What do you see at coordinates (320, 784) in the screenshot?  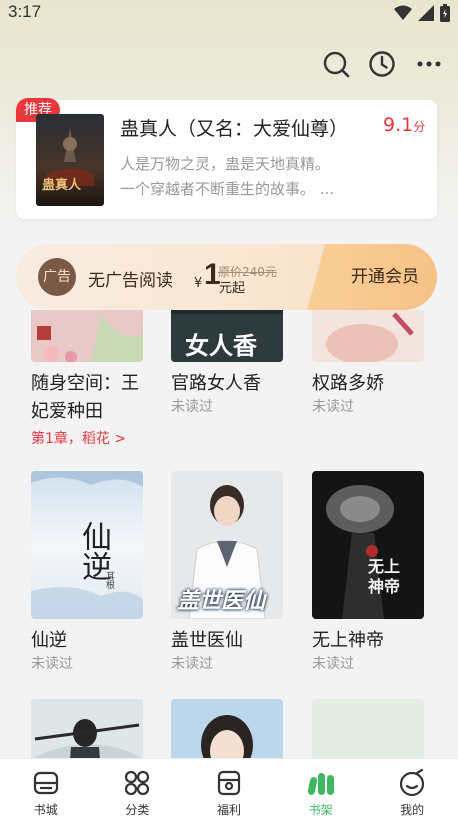 I see `bookshelf-icon` at bounding box center [320, 784].